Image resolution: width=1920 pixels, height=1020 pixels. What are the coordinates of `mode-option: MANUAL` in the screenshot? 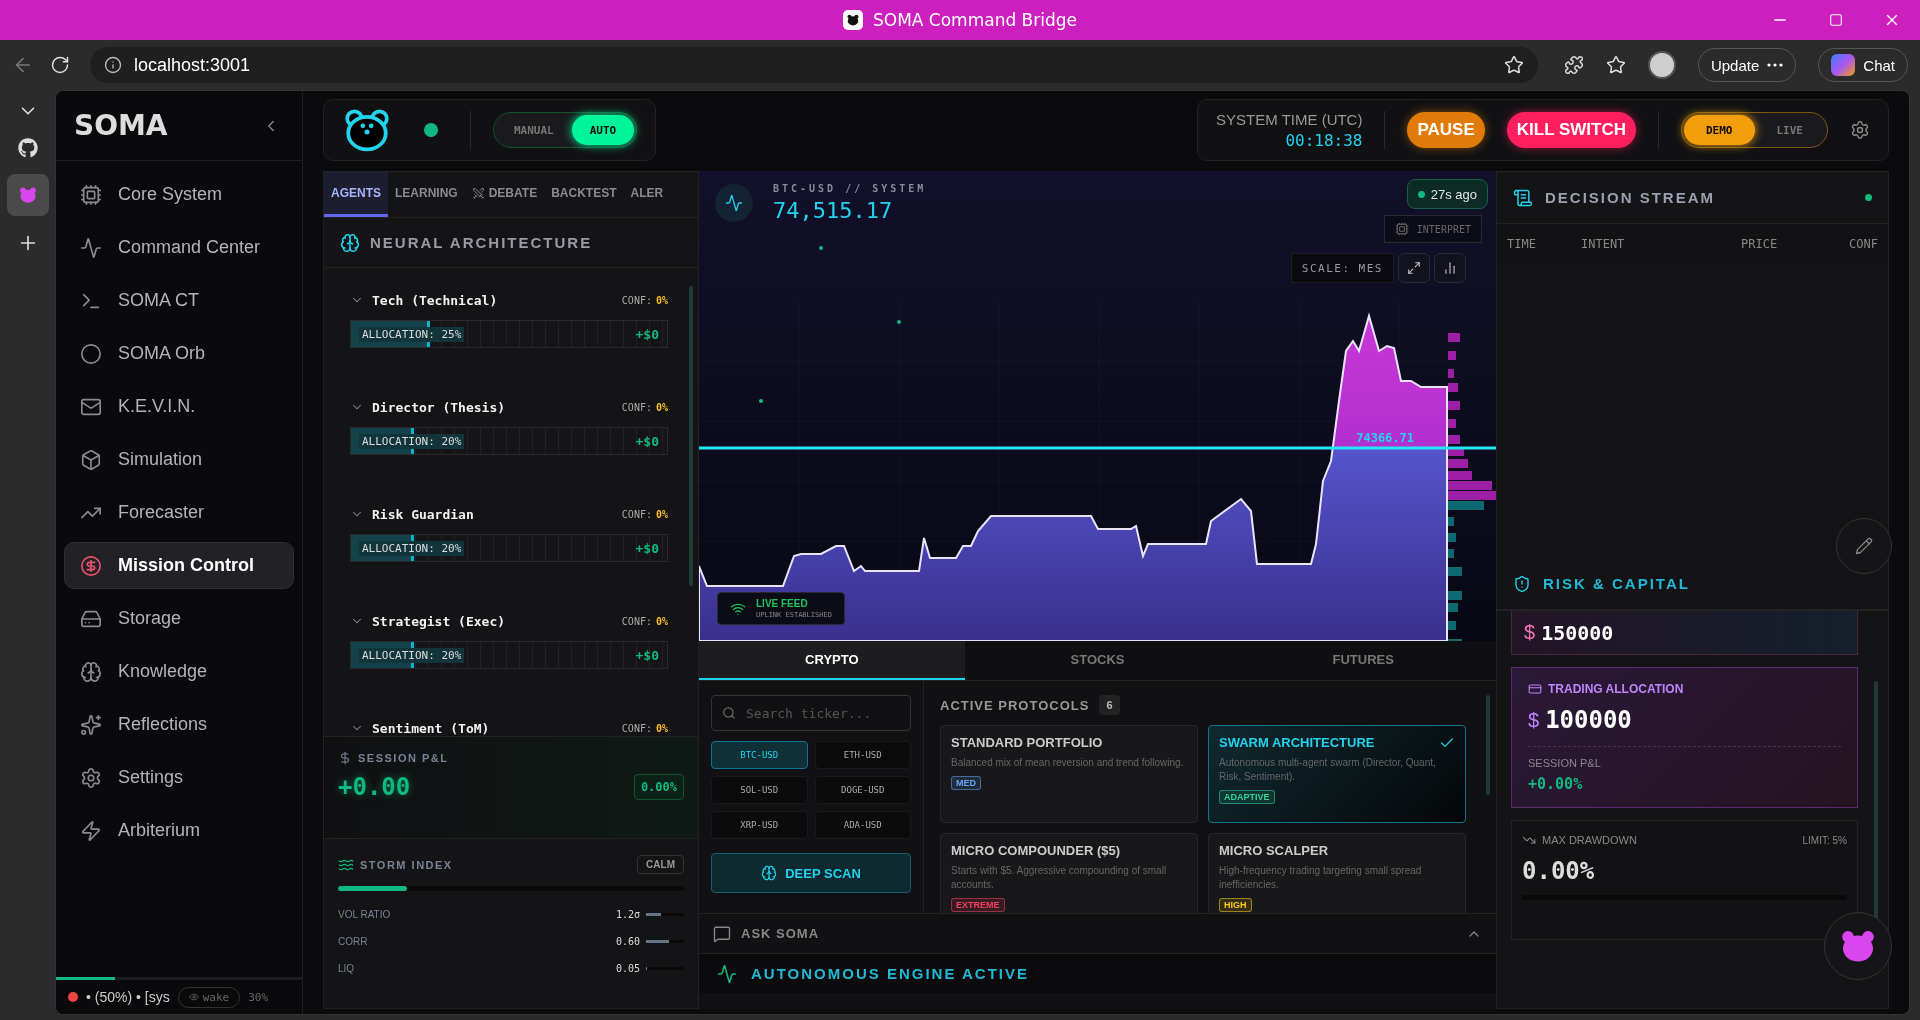 It's located at (534, 130).